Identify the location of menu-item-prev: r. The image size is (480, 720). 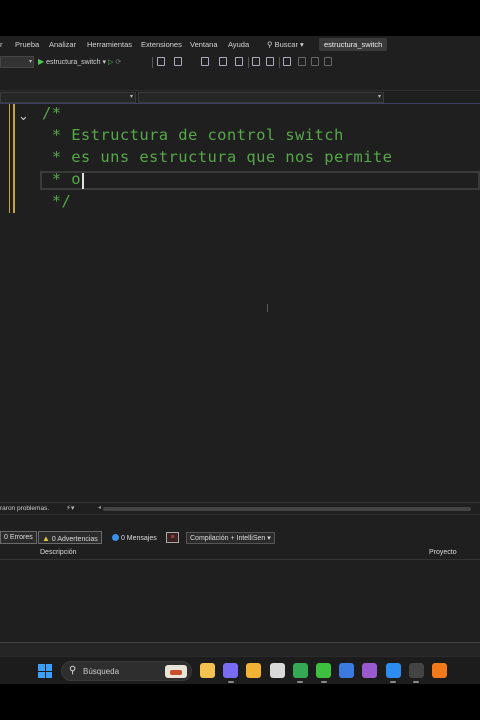
(1, 44).